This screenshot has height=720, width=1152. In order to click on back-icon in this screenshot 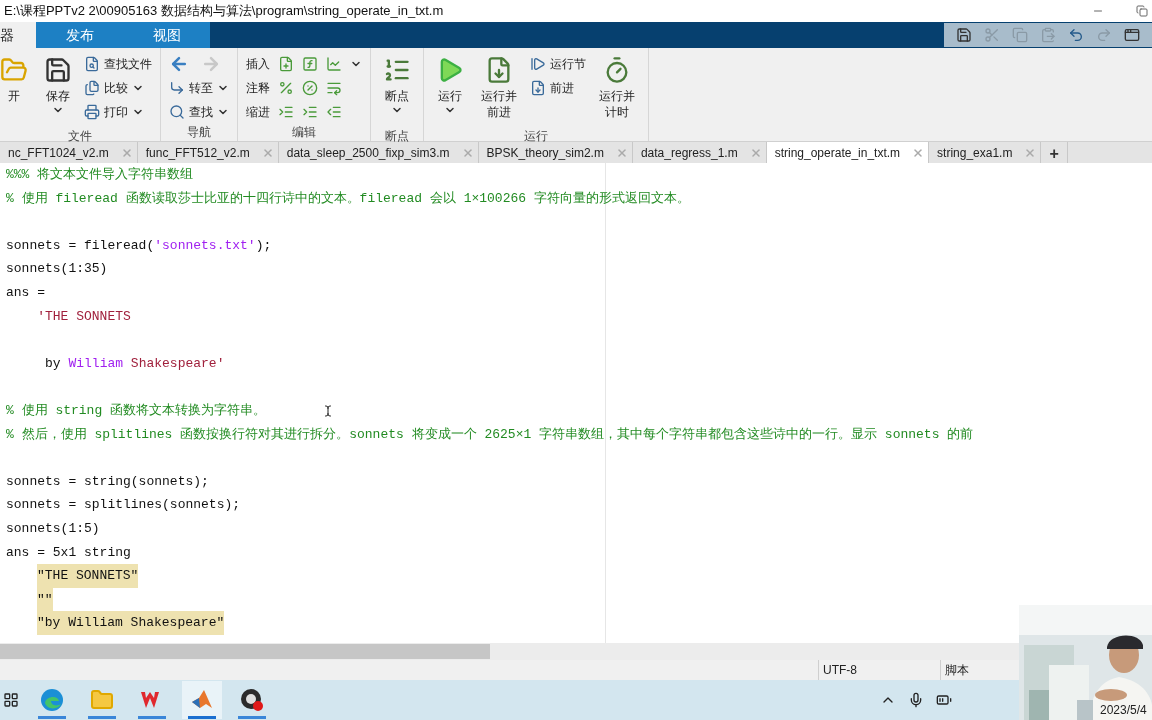, I will do `click(179, 64)`.